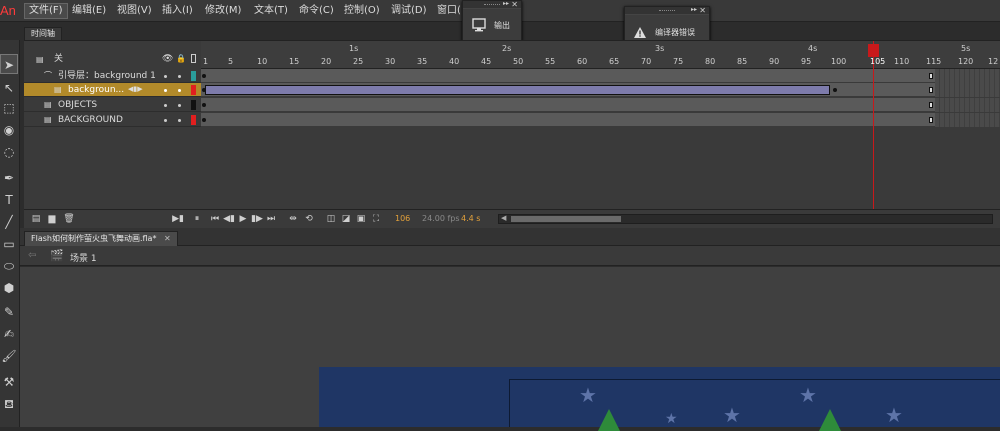  I want to click on playhead-line, so click(873, 127).